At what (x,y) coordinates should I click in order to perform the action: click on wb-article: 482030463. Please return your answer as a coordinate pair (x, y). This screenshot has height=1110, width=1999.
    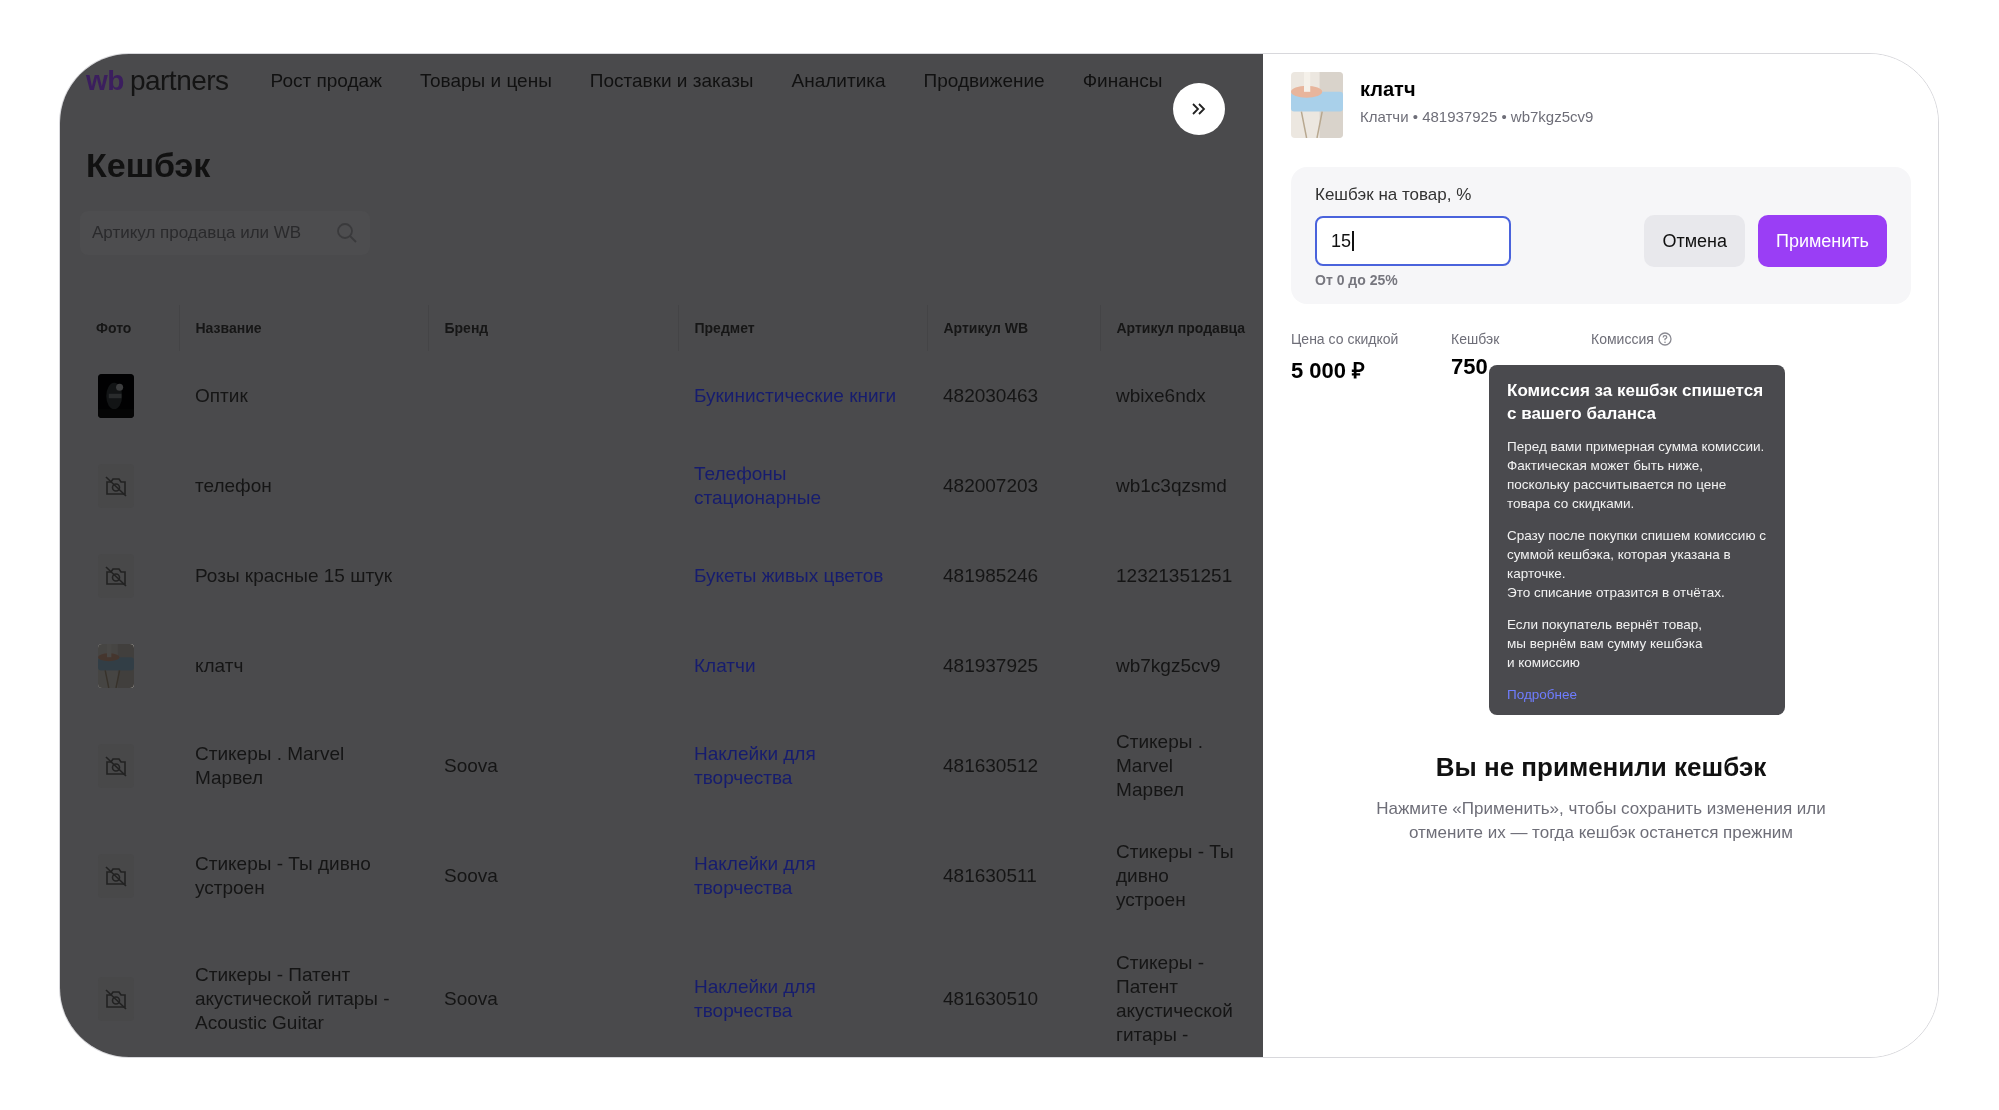
    Looking at the image, I should click on (991, 396).